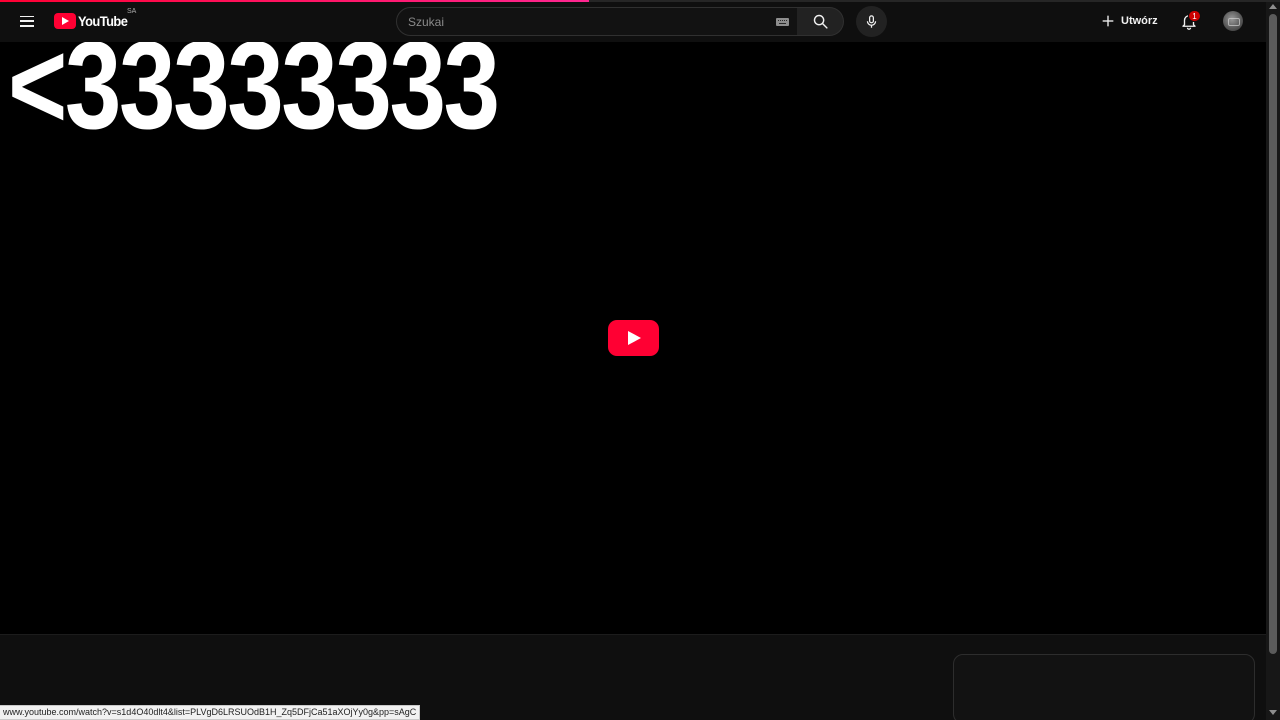  I want to click on video-frame-text: <33333333, so click(254, 86).